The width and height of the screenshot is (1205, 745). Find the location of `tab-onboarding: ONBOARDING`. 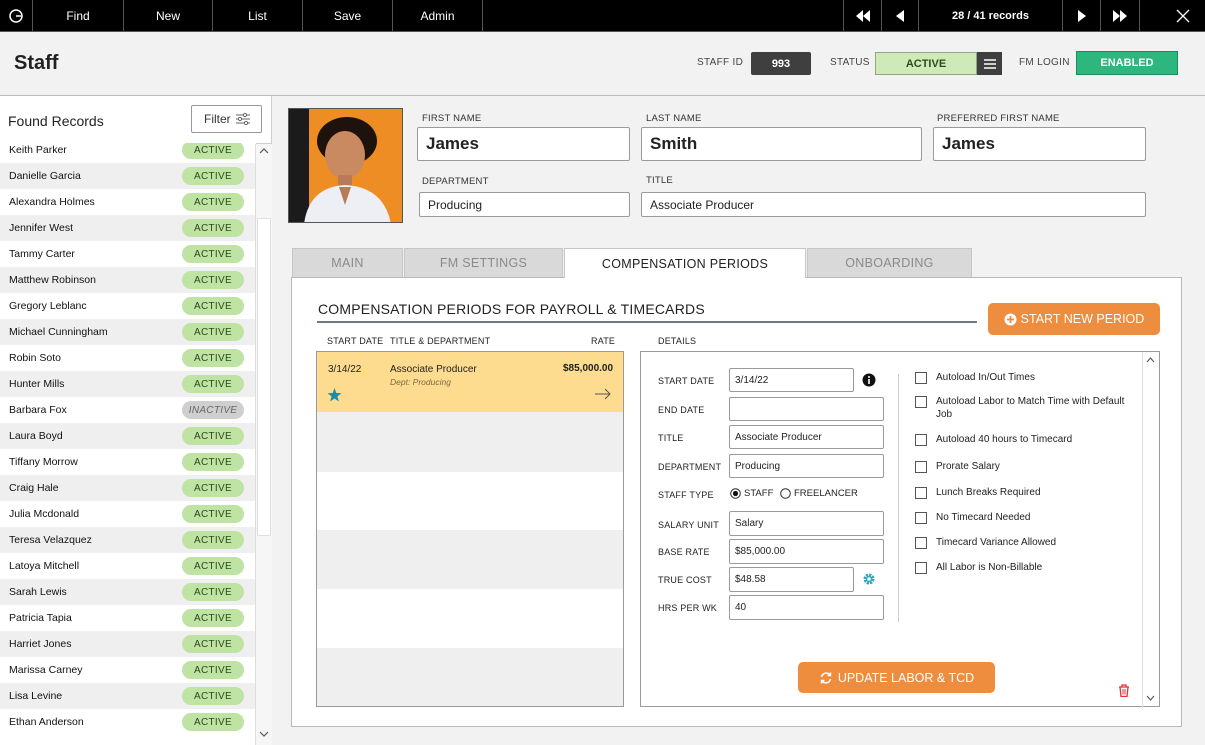

tab-onboarding: ONBOARDING is located at coordinates (889, 263).